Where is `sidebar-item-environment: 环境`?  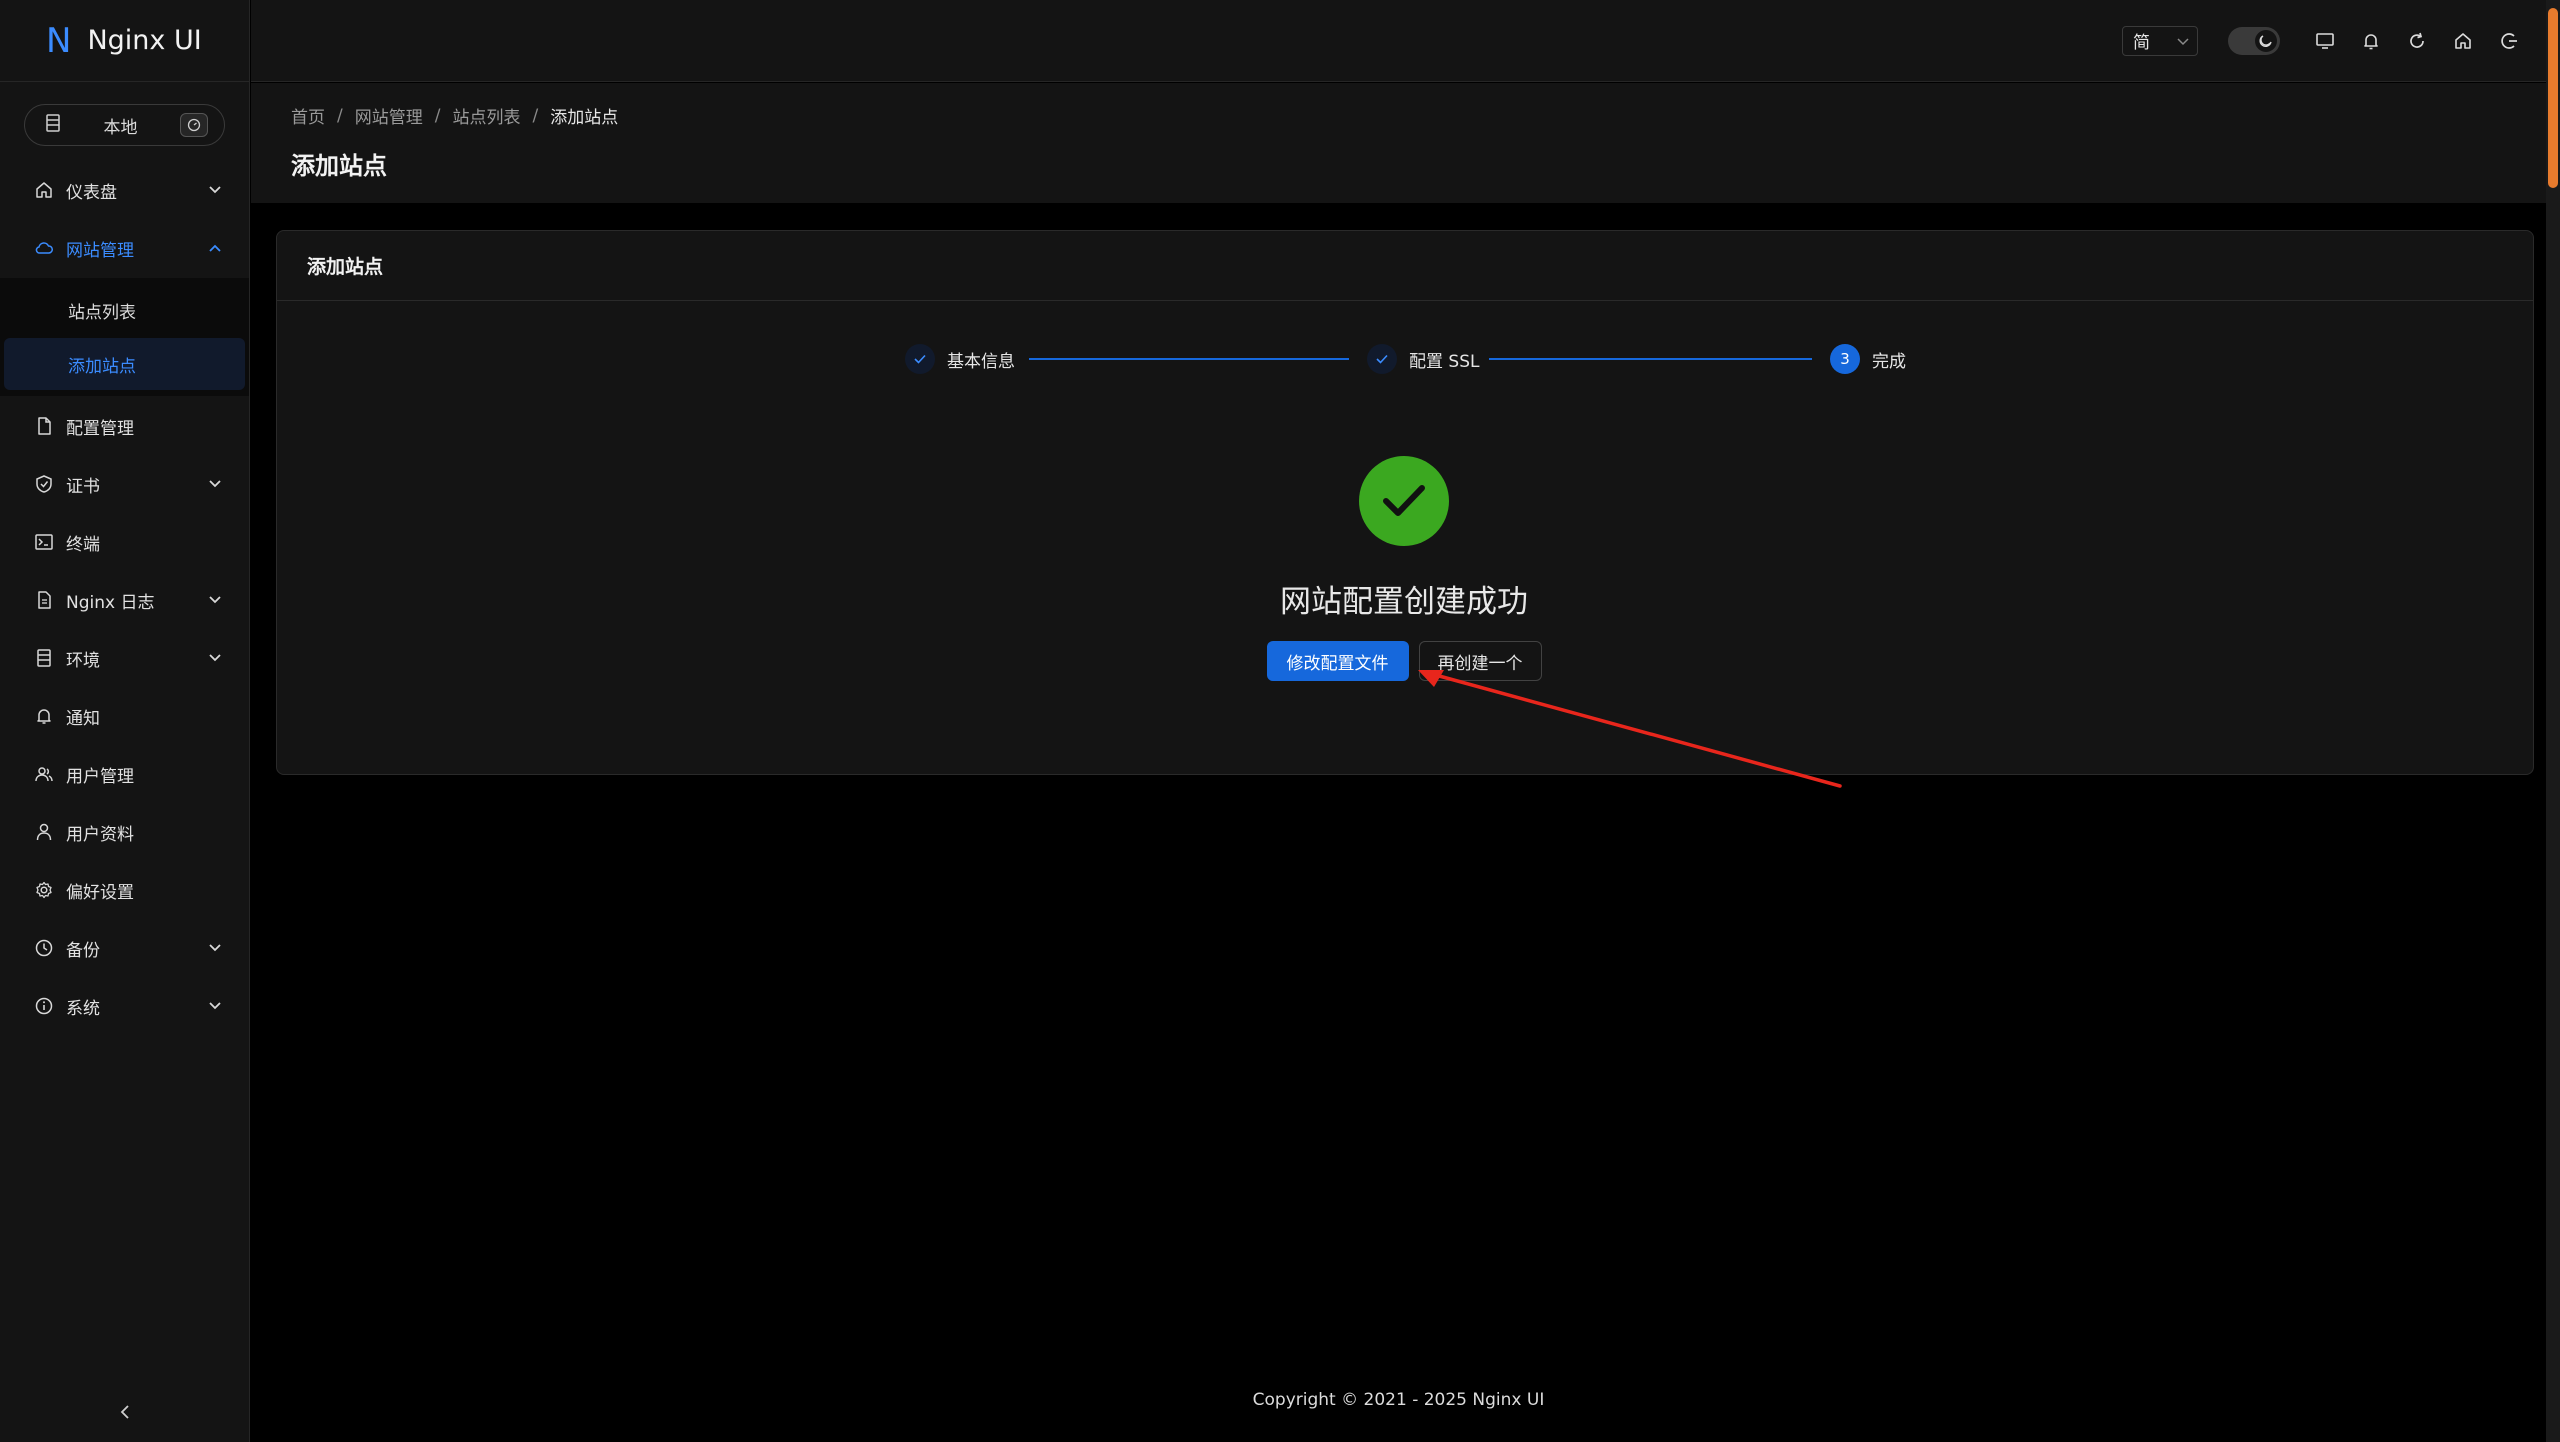
sidebar-item-environment: 环境 is located at coordinates (124, 658).